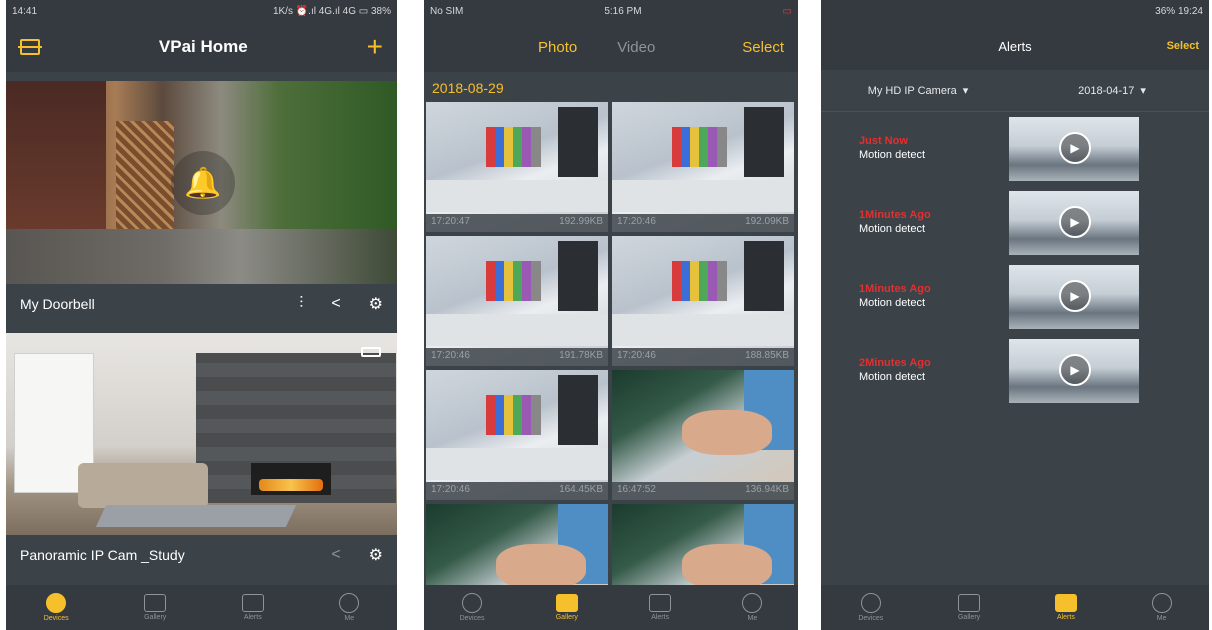 Image resolution: width=1212 pixels, height=630 pixels. I want to click on scan-icon, so click(30, 47).